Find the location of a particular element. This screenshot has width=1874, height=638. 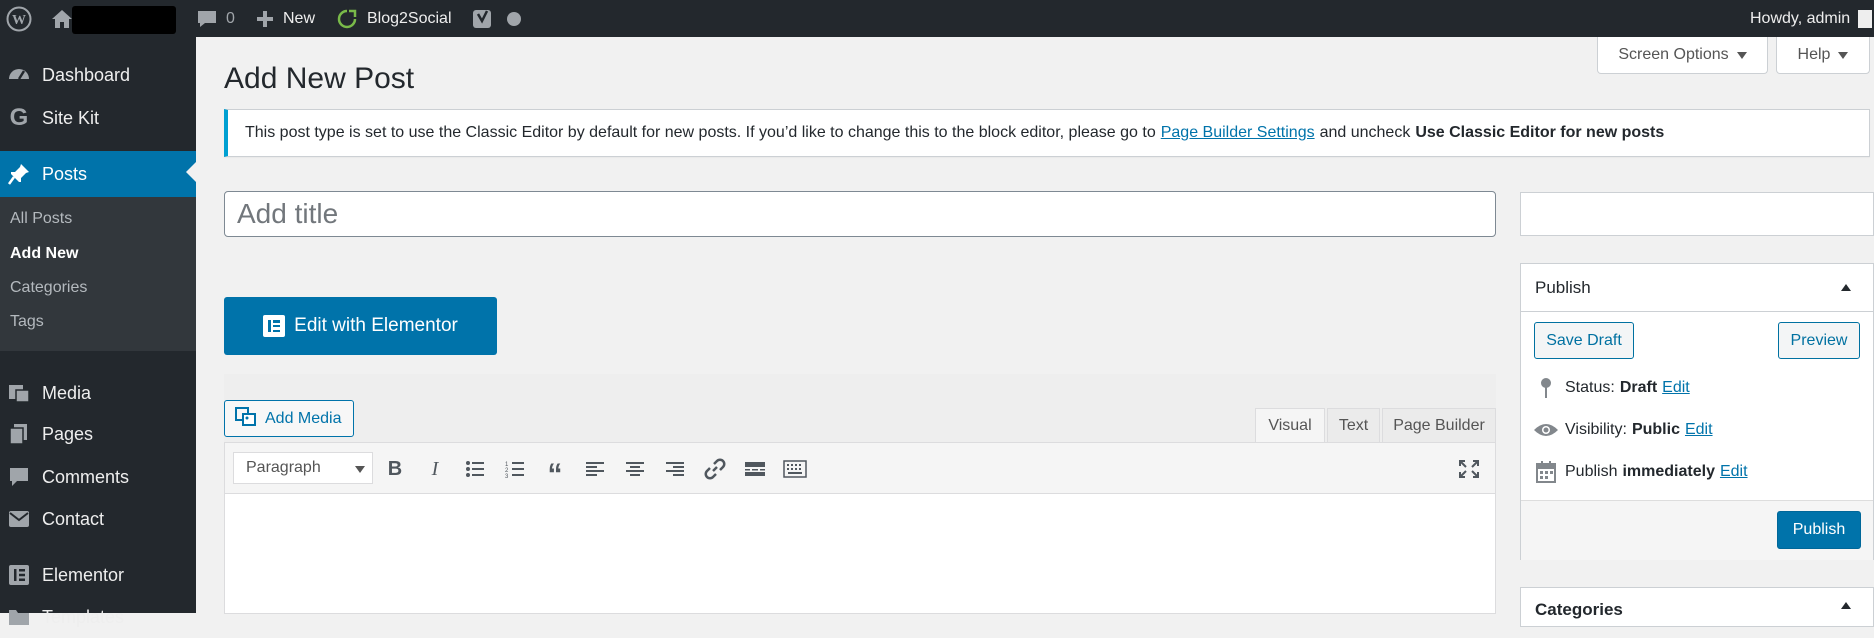

screen-options-button: Screen Options is located at coordinates (1682, 55).